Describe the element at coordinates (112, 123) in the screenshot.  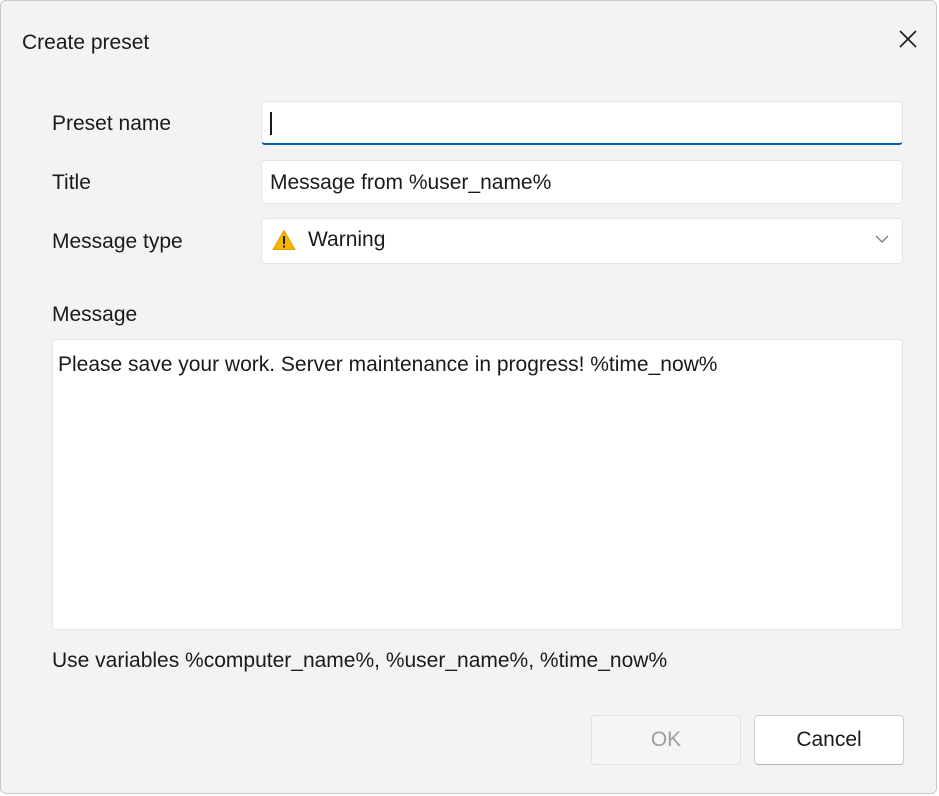
I see `preset-name-label: Preset name` at that location.